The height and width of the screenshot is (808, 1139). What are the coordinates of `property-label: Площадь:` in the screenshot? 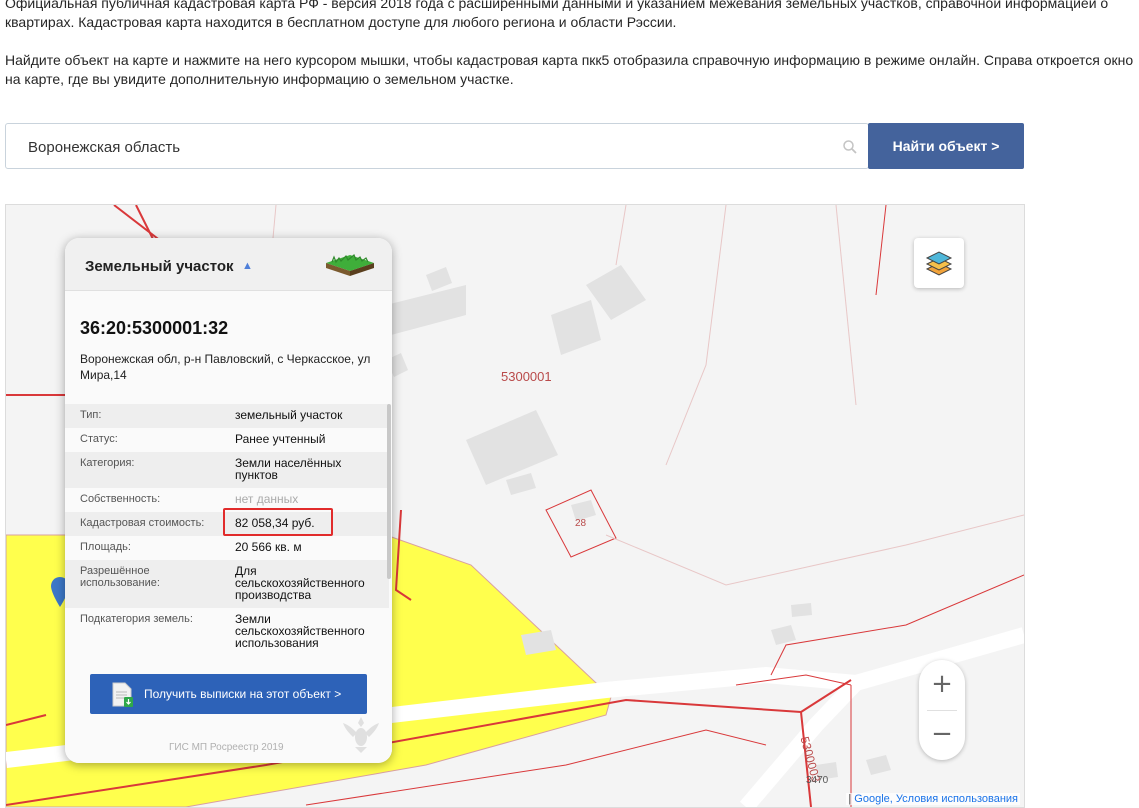 It's located at (105, 547).